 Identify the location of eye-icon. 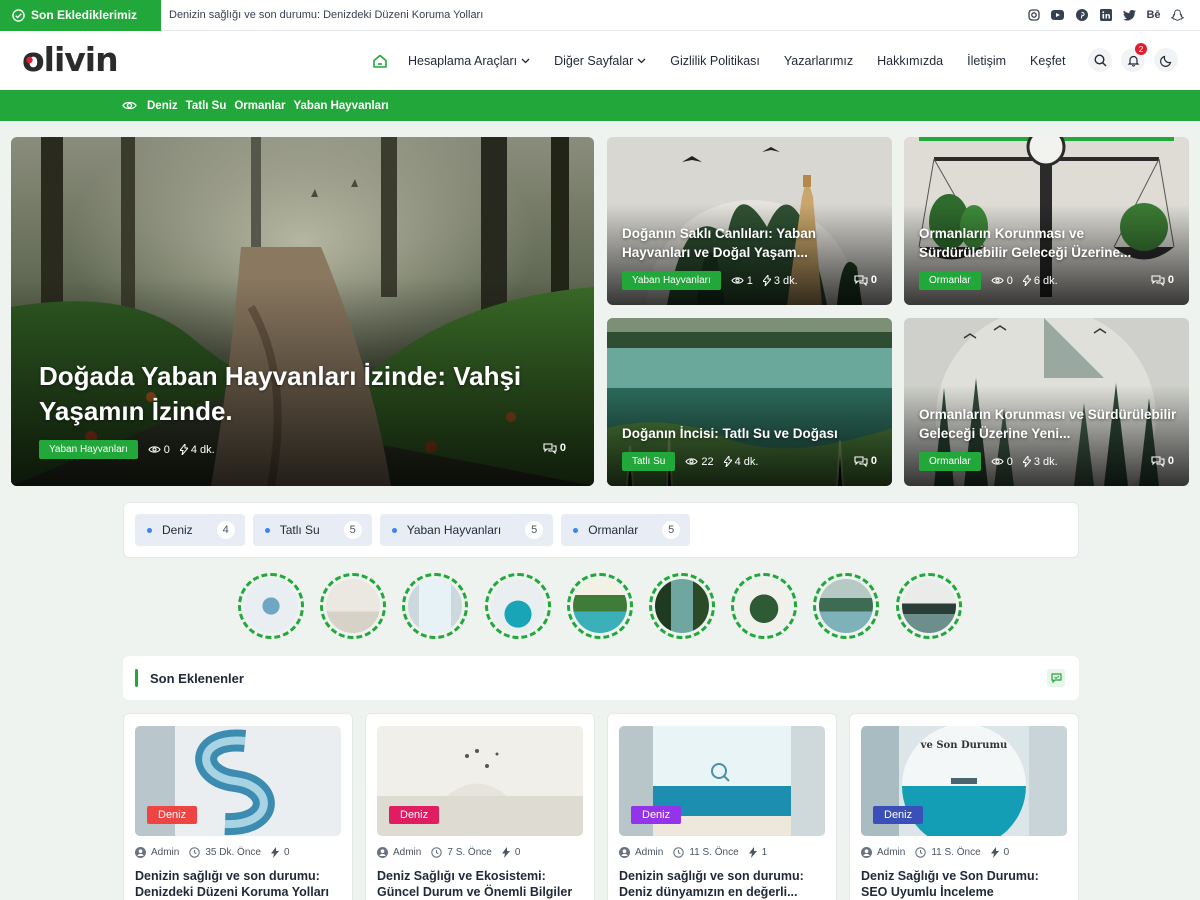
(737, 280).